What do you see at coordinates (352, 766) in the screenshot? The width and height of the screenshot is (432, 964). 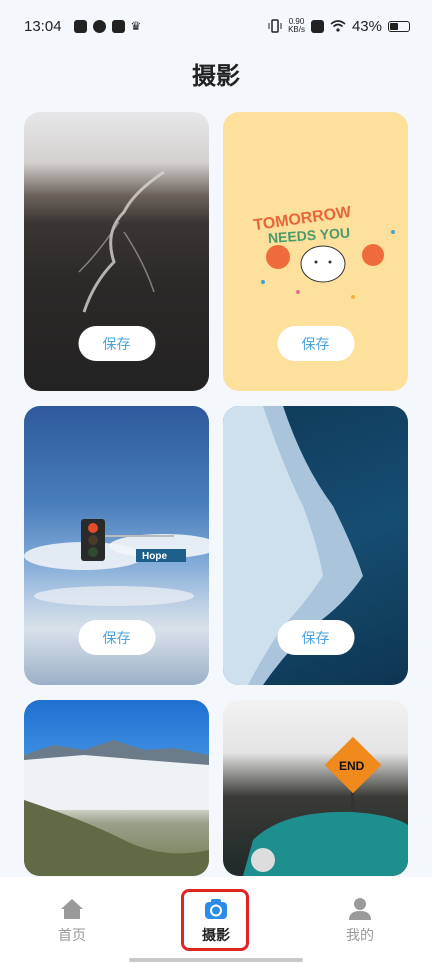 I see `end-sign-text: END` at bounding box center [352, 766].